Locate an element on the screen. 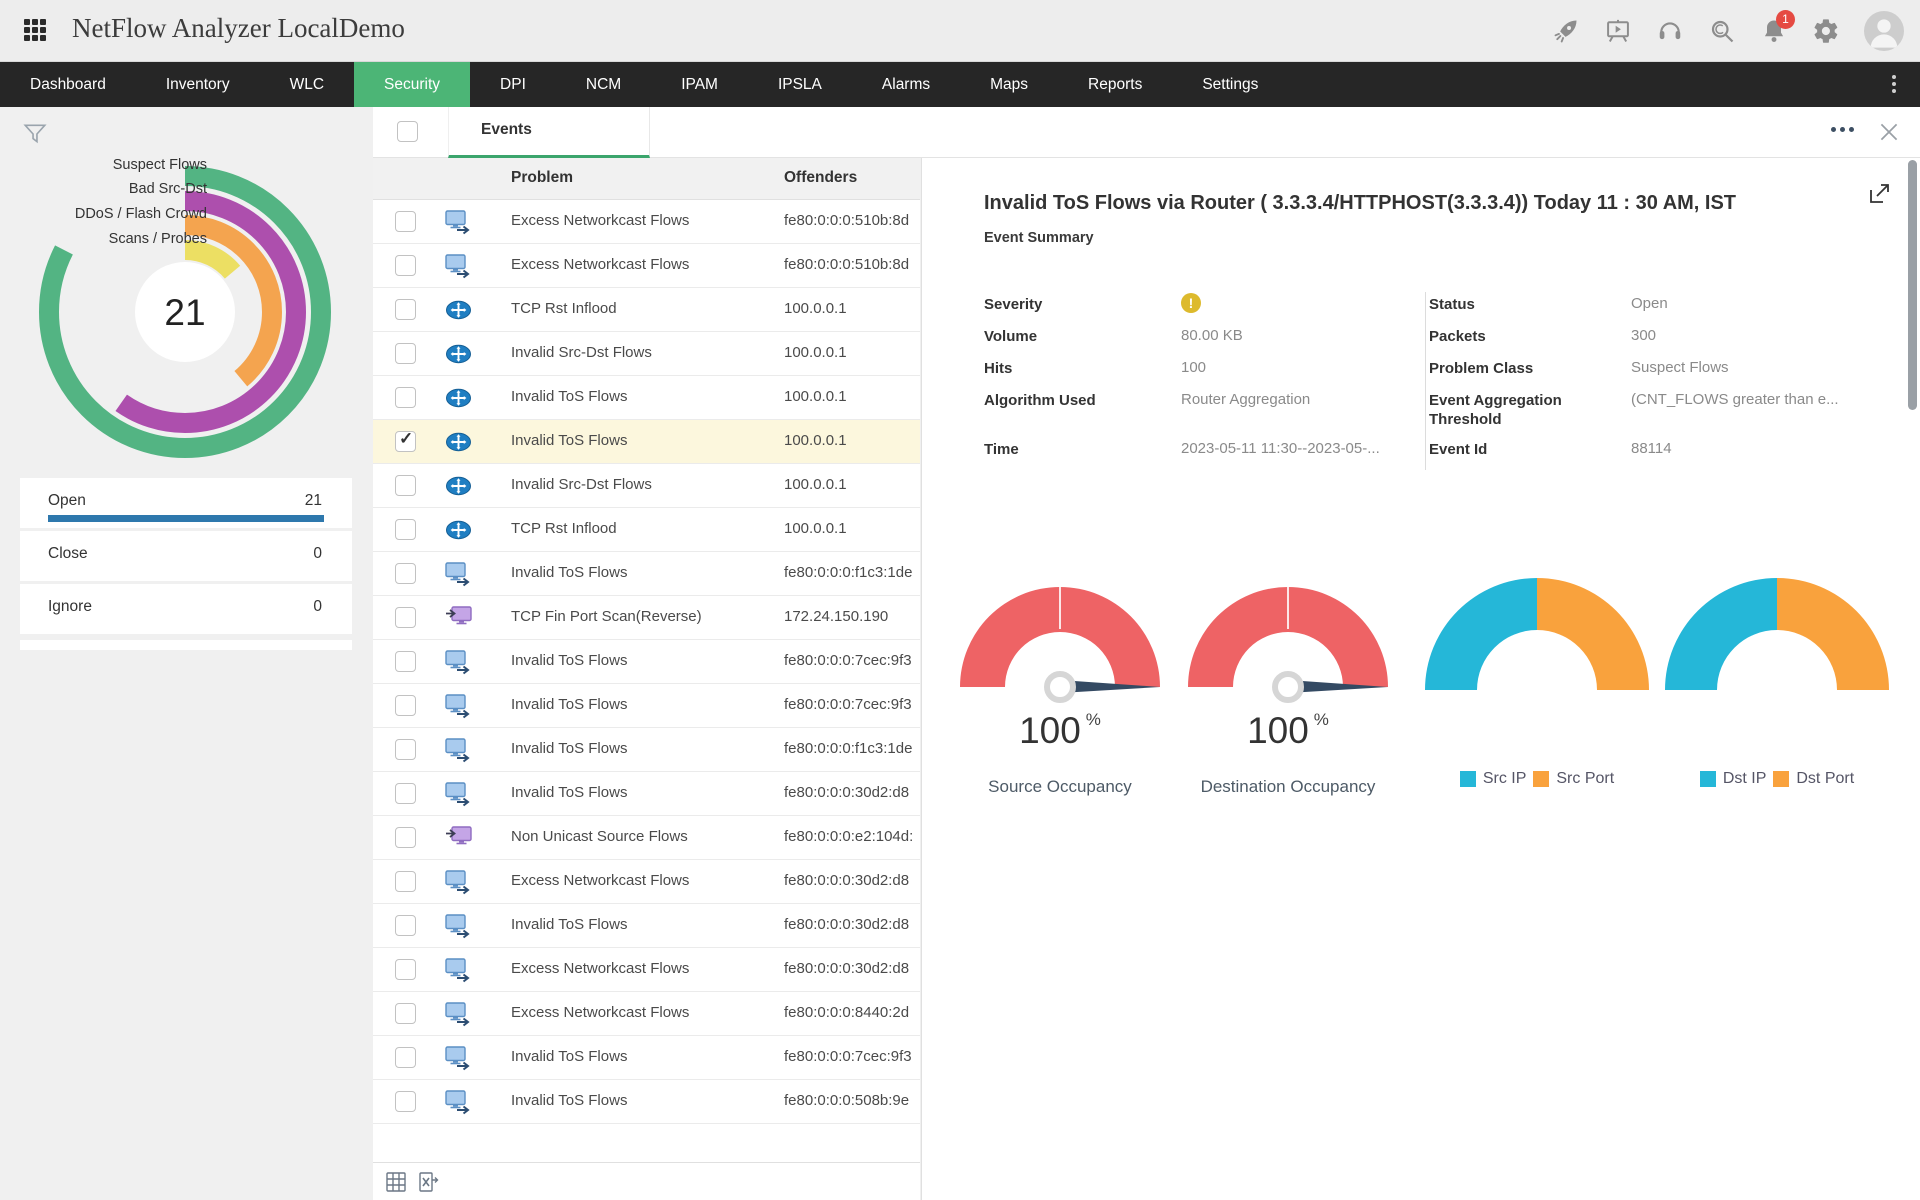 This screenshot has height=1200, width=1920. topbar: NetFlow Analyzer LocalDemo 1 is located at coordinates (960, 31).